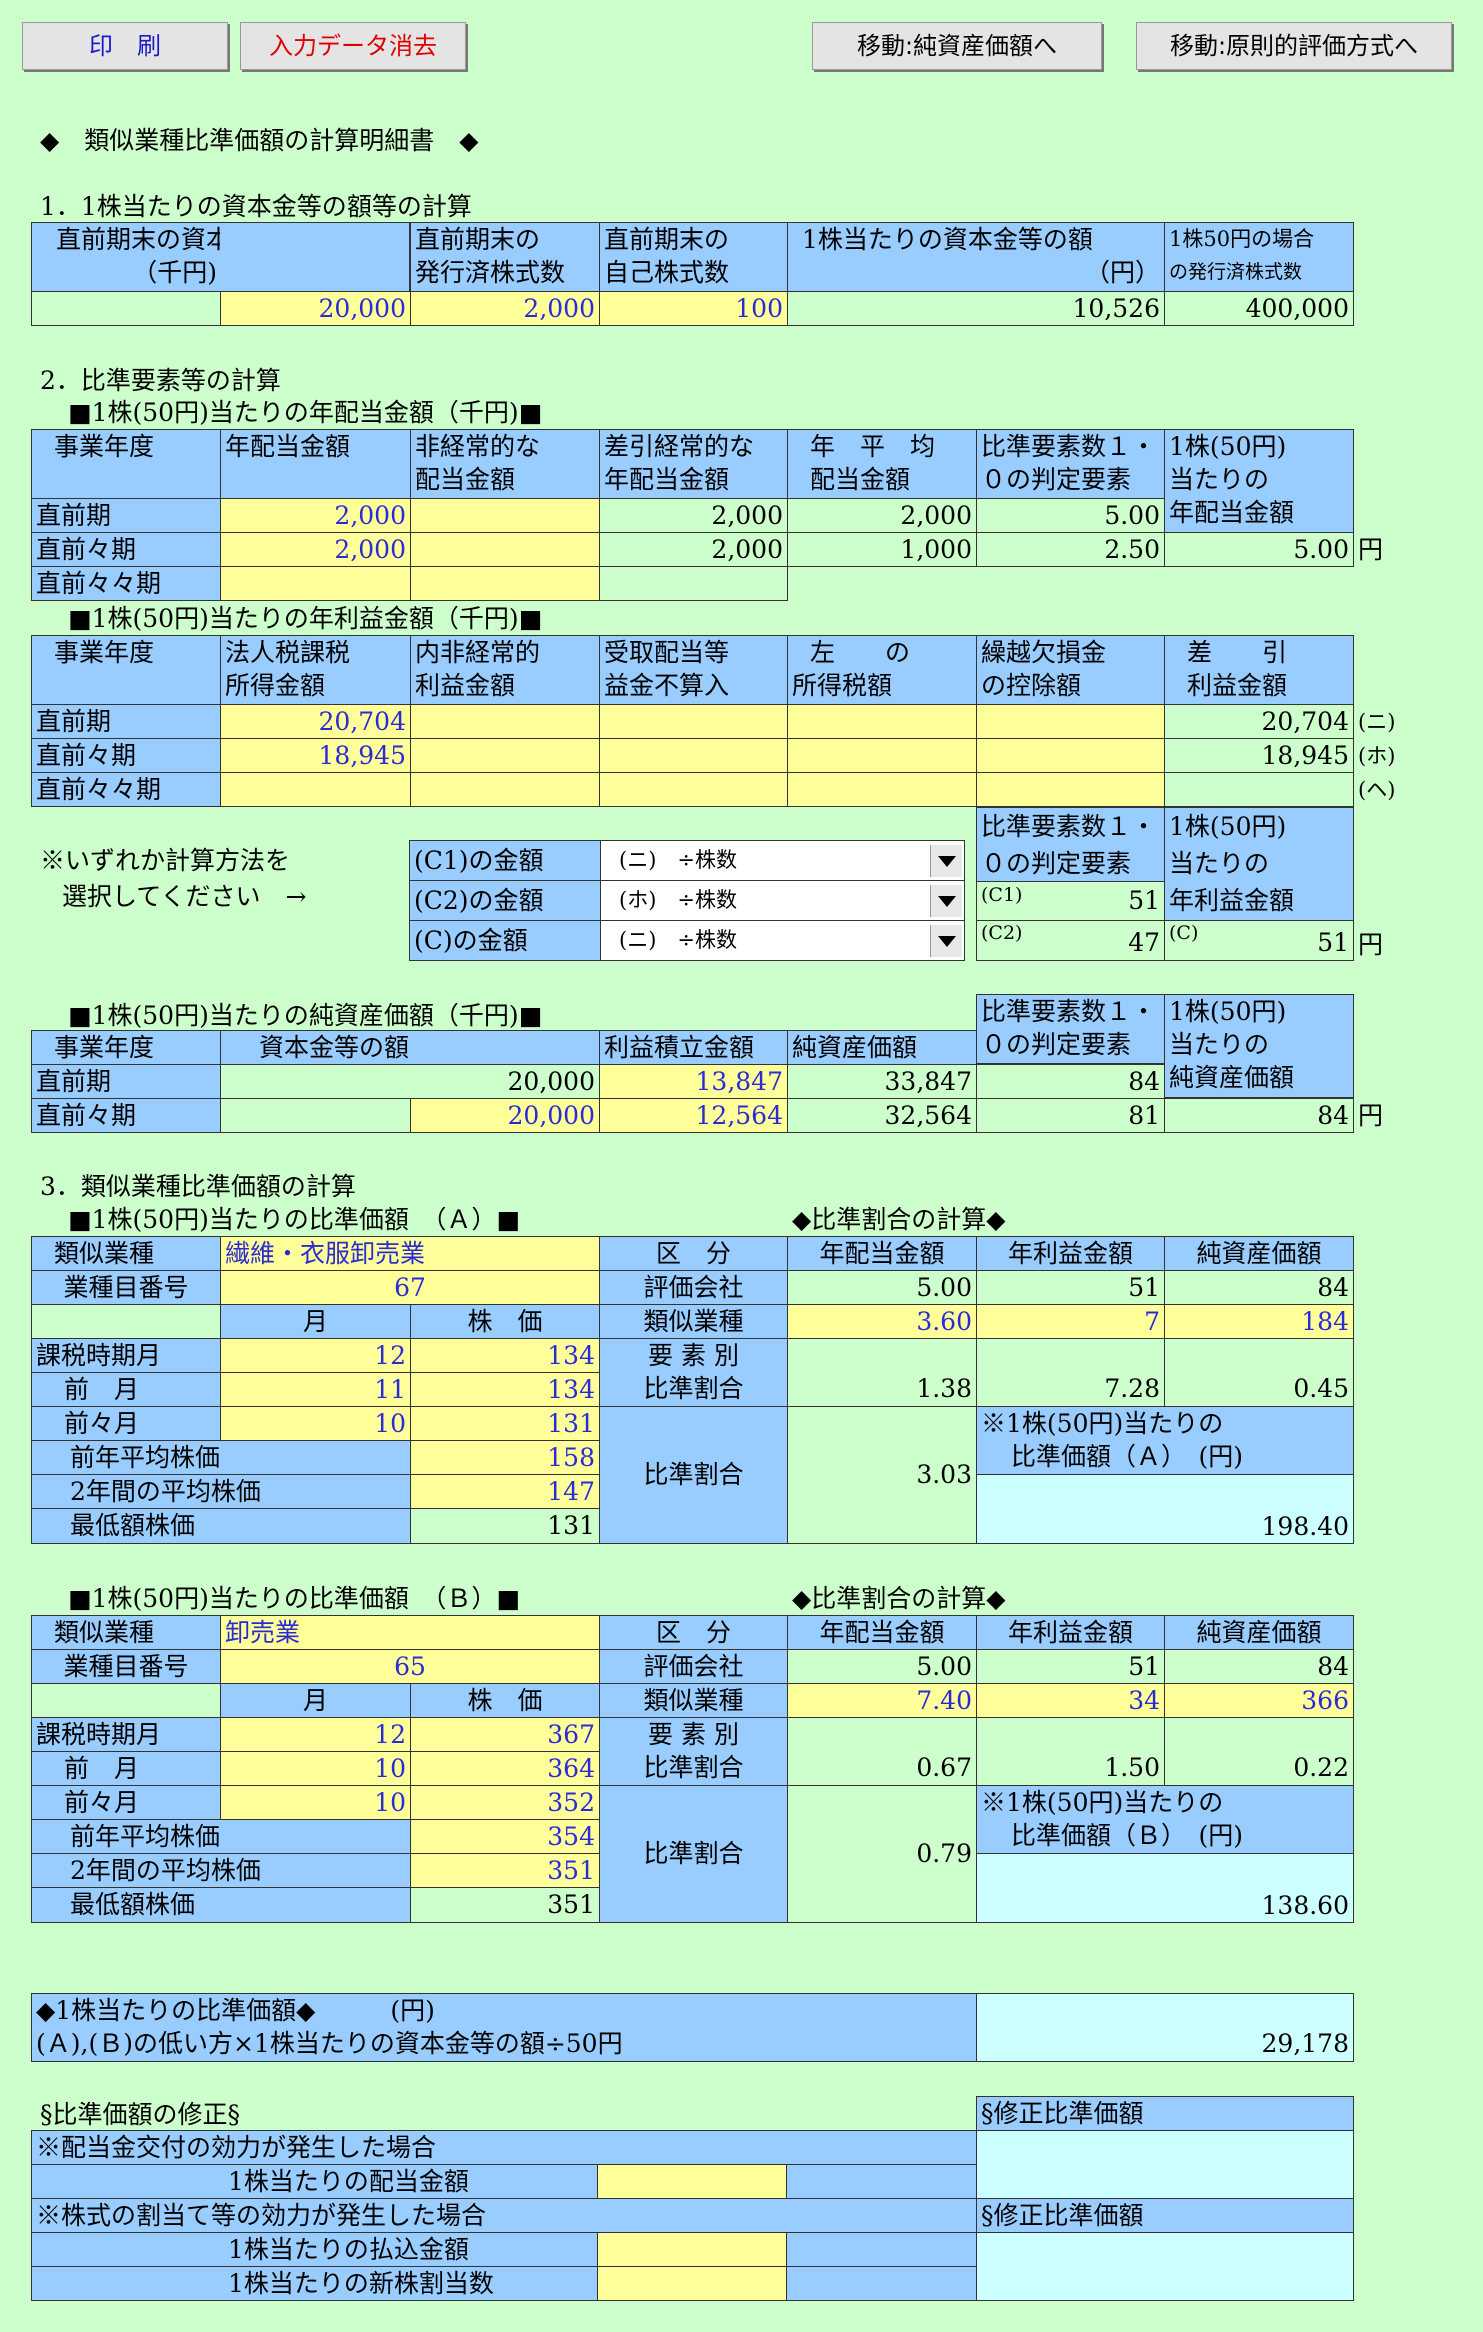 This screenshot has width=1483, height=2332. What do you see at coordinates (505, 1836) in the screenshot?
I see `b-prev-input: 354` at bounding box center [505, 1836].